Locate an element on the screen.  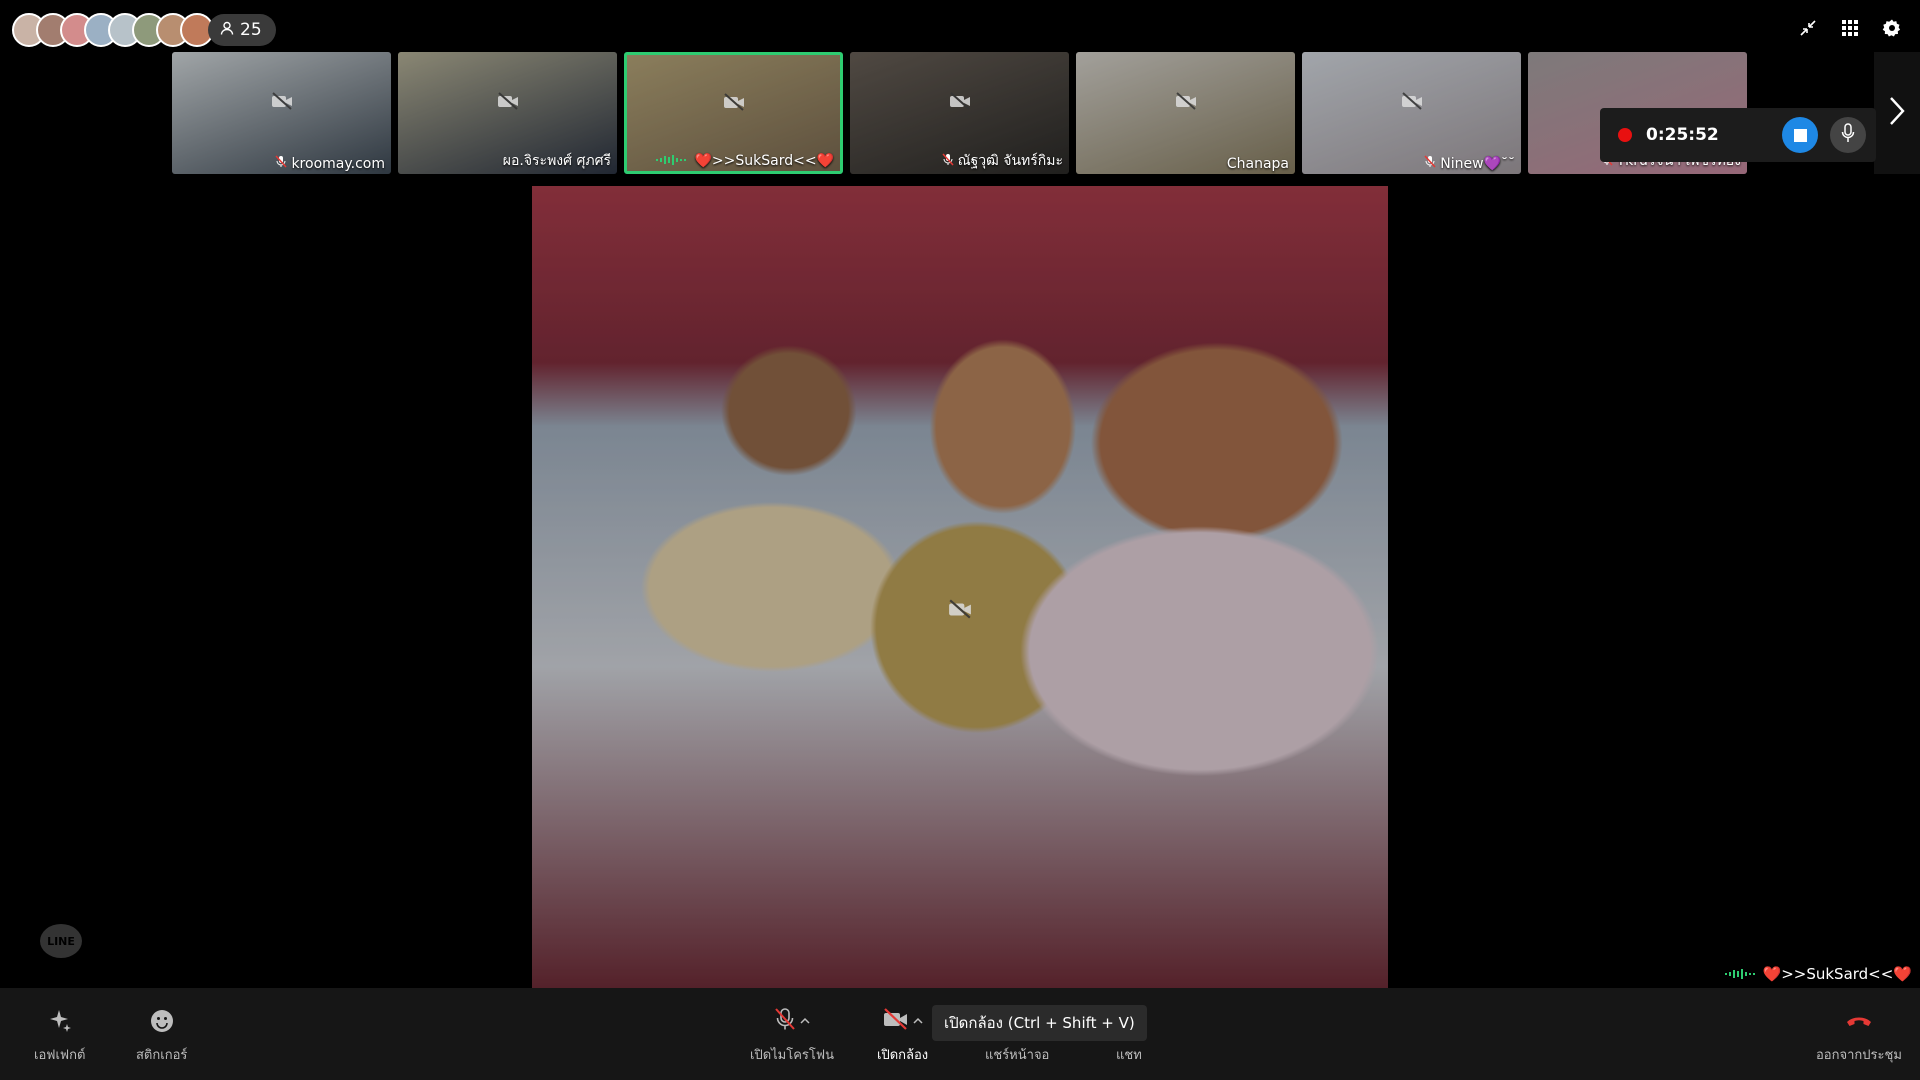
participant-thumbnail: ณัฐวุฒิ จันทร์กิมะ is located at coordinates (959, 113).